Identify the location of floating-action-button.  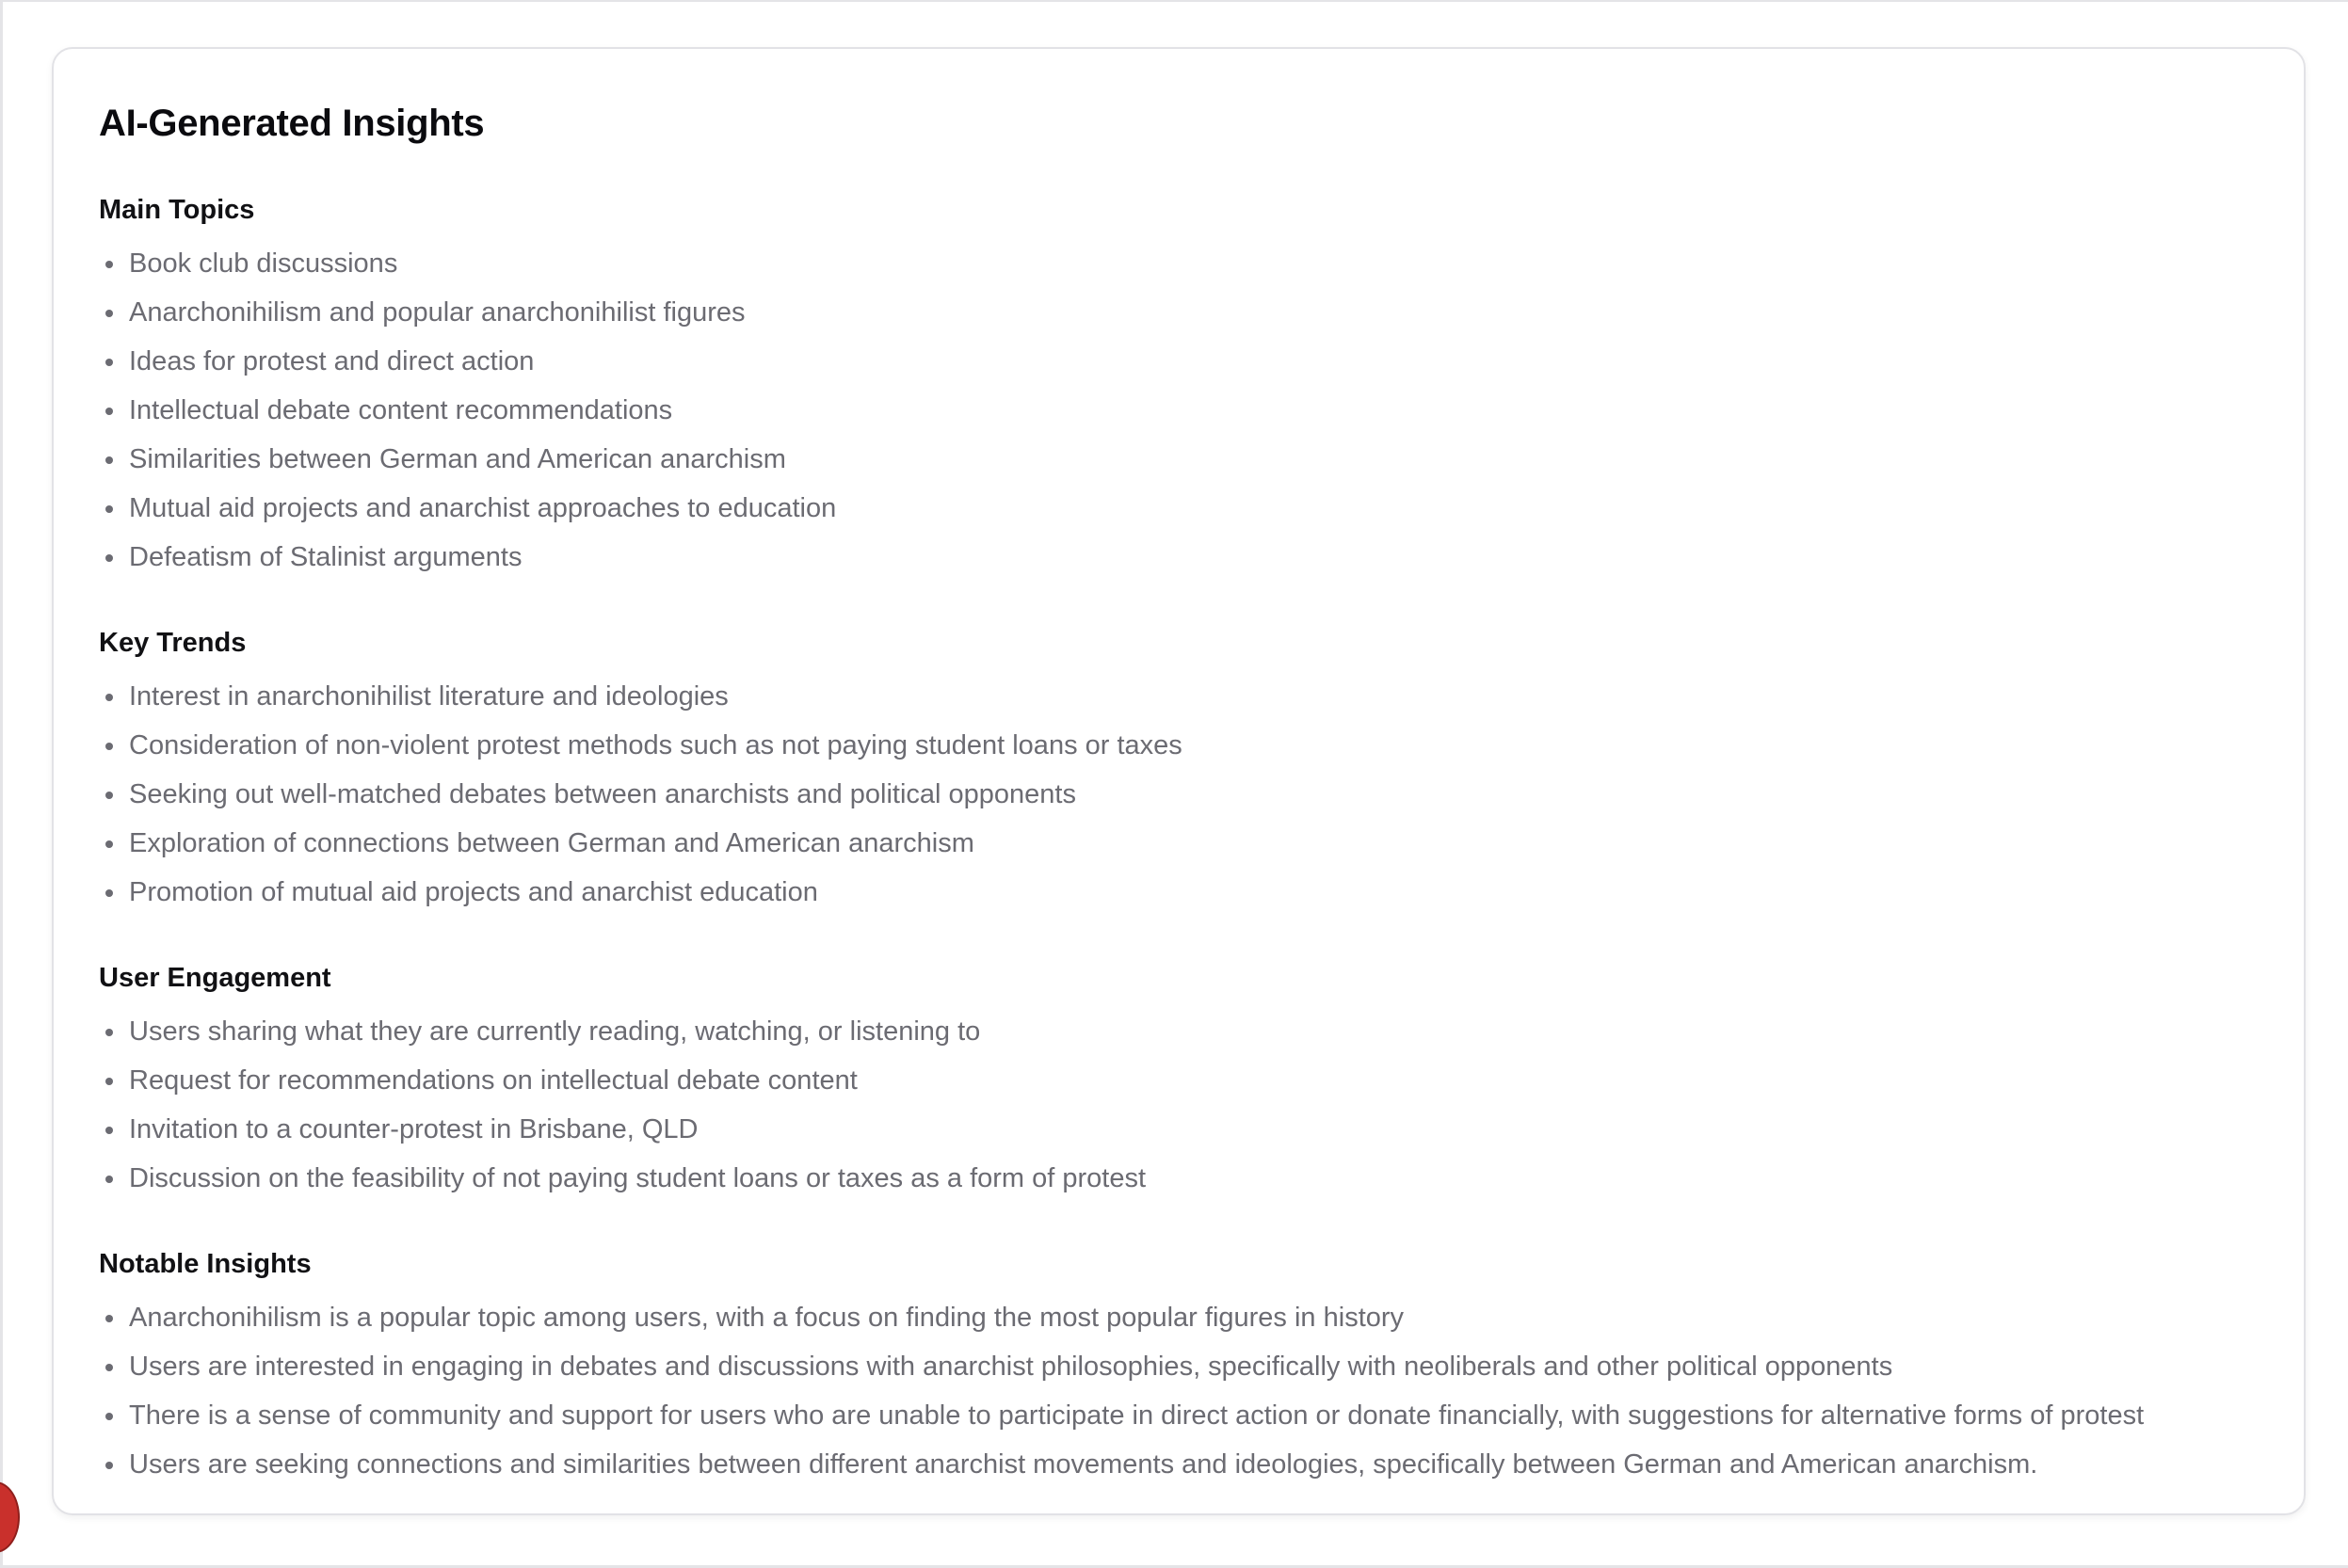
(10, 1517).